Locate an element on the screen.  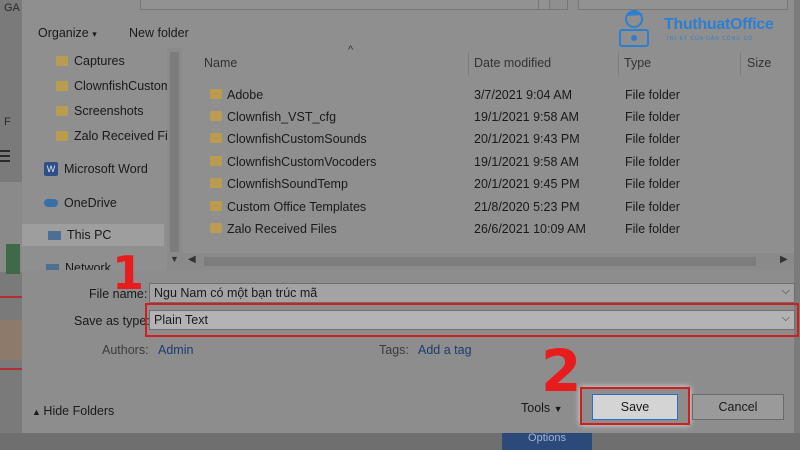
file-date: 26/6/2021 10:09 AM is located at coordinates (530, 229).